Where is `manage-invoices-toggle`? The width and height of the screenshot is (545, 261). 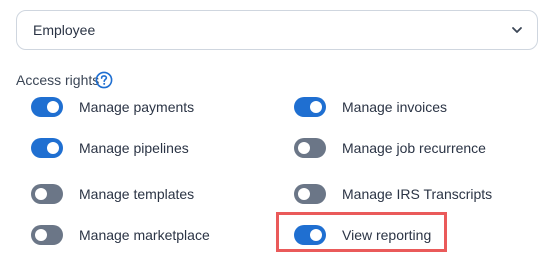 manage-invoices-toggle is located at coordinates (310, 107).